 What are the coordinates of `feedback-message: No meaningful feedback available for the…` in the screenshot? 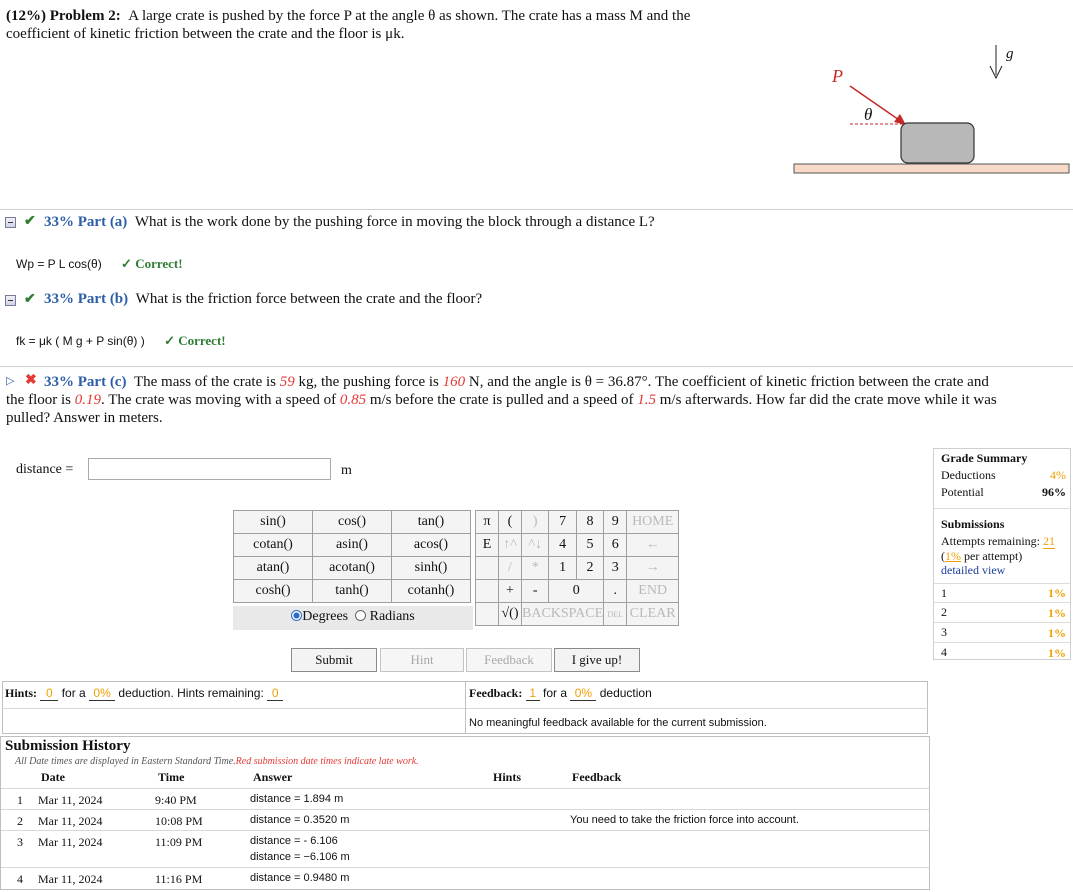 It's located at (618, 723).